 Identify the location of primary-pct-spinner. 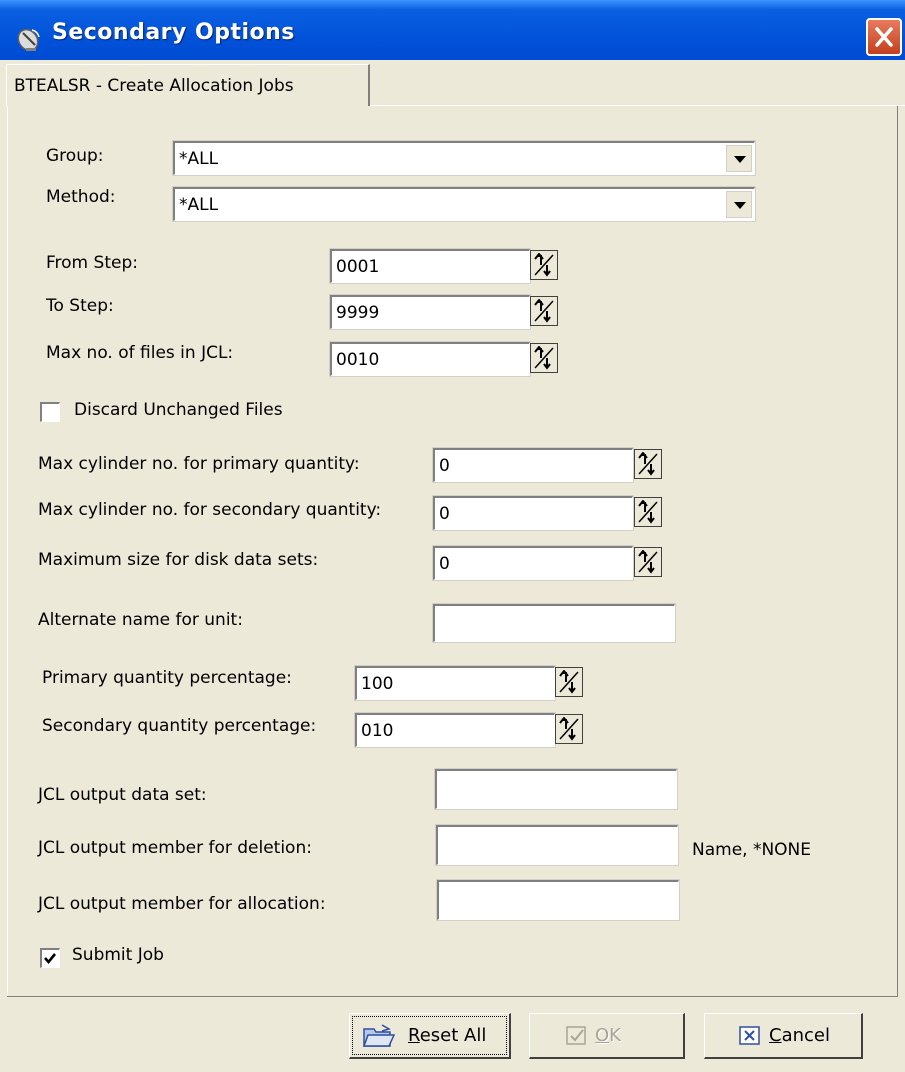
(569, 682).